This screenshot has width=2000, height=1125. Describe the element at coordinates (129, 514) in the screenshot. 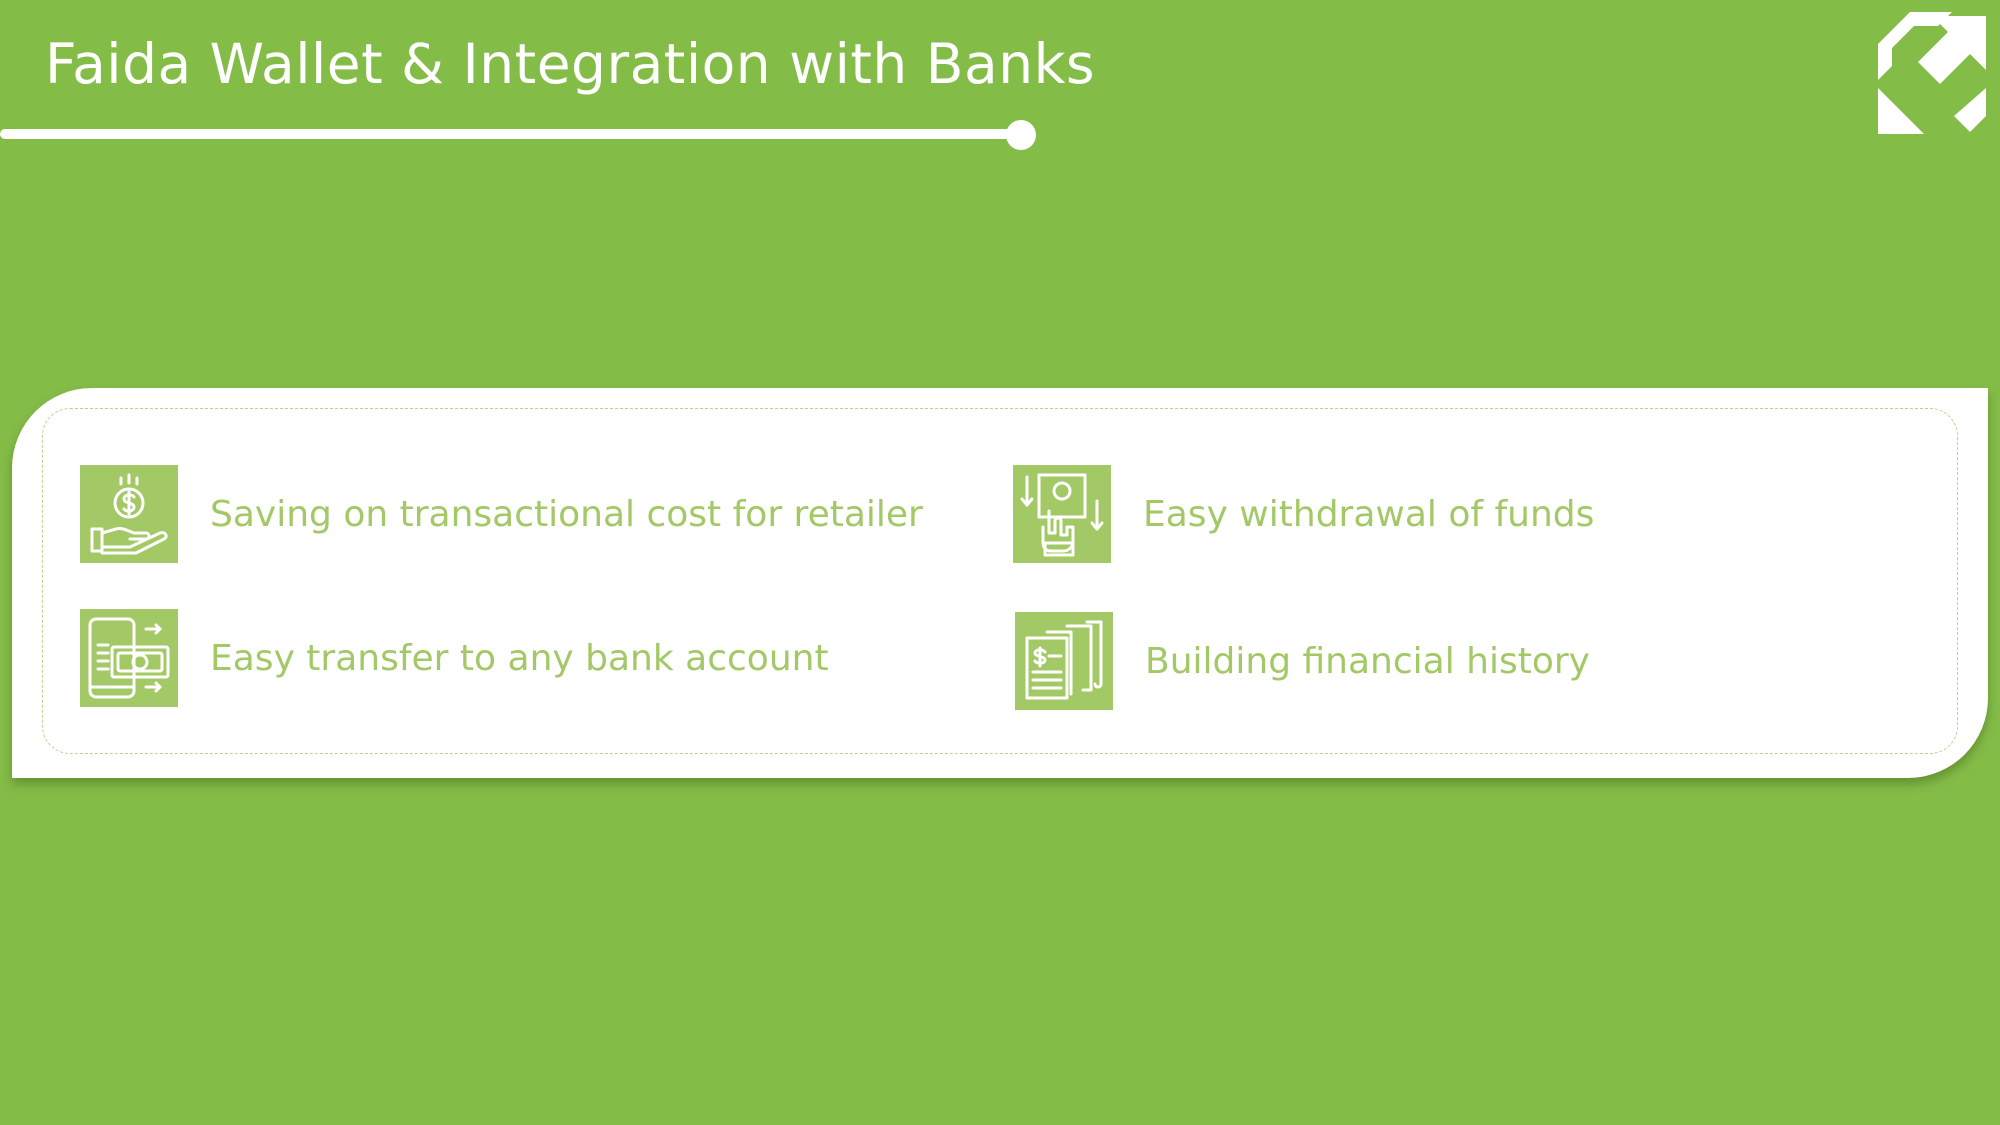

I see `hand-coin-icon` at that location.